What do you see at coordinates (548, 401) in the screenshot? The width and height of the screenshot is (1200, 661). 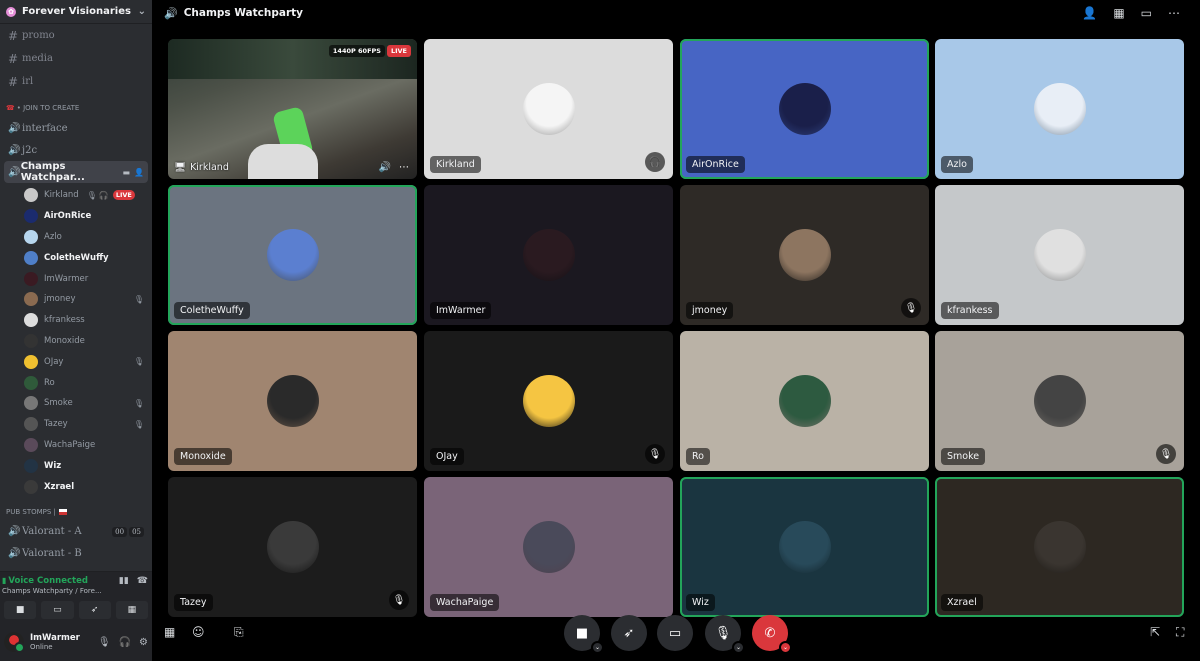 I see `participant-tile: OJay 🎙` at bounding box center [548, 401].